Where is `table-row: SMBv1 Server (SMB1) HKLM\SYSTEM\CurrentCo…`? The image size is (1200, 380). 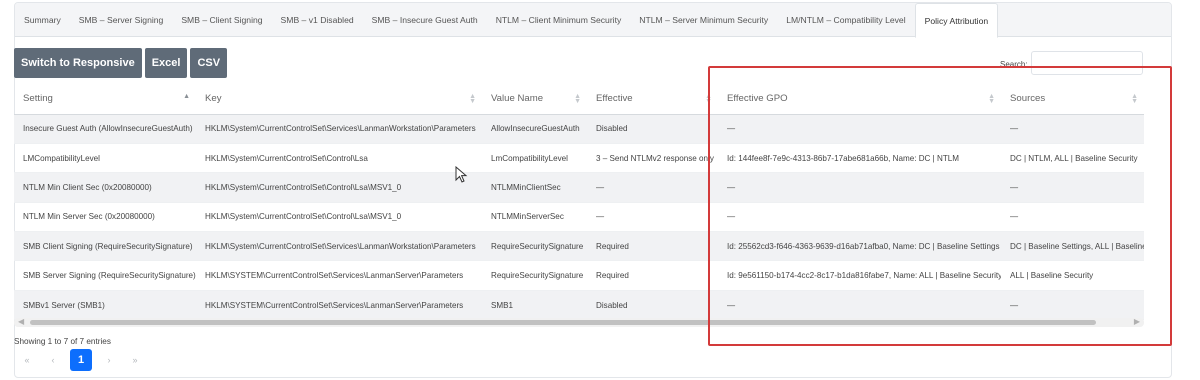 table-row: SMBv1 Server (SMB1) HKLM\SYSTEM\CurrentCo… is located at coordinates (579, 305).